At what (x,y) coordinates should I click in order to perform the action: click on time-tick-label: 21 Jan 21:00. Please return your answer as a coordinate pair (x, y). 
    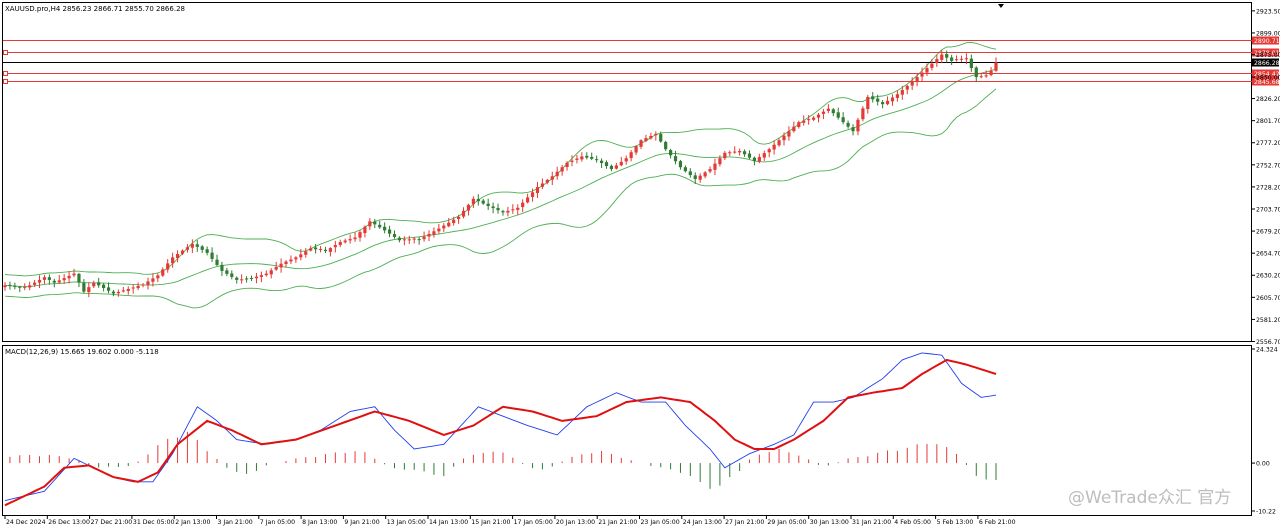
    Looking at the image, I should click on (617, 522).